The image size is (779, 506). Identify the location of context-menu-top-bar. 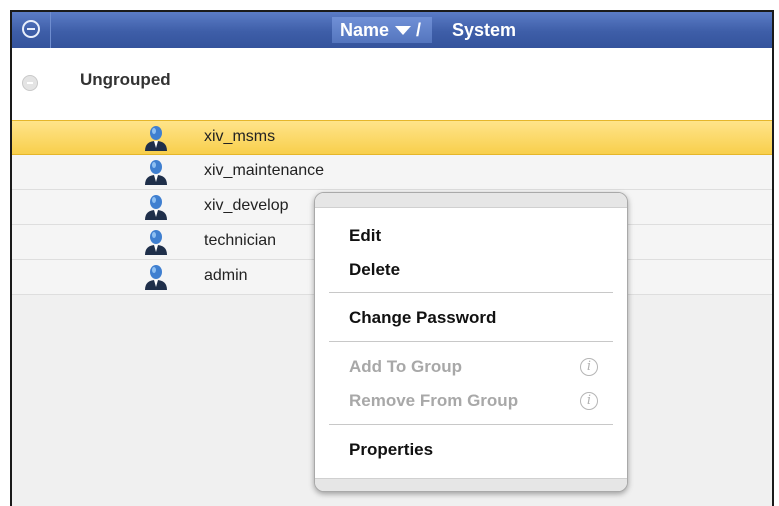
(471, 200).